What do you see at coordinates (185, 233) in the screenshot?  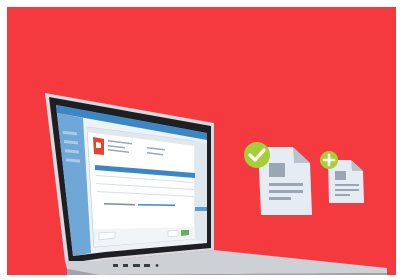 I see `dialog-ok-button` at bounding box center [185, 233].